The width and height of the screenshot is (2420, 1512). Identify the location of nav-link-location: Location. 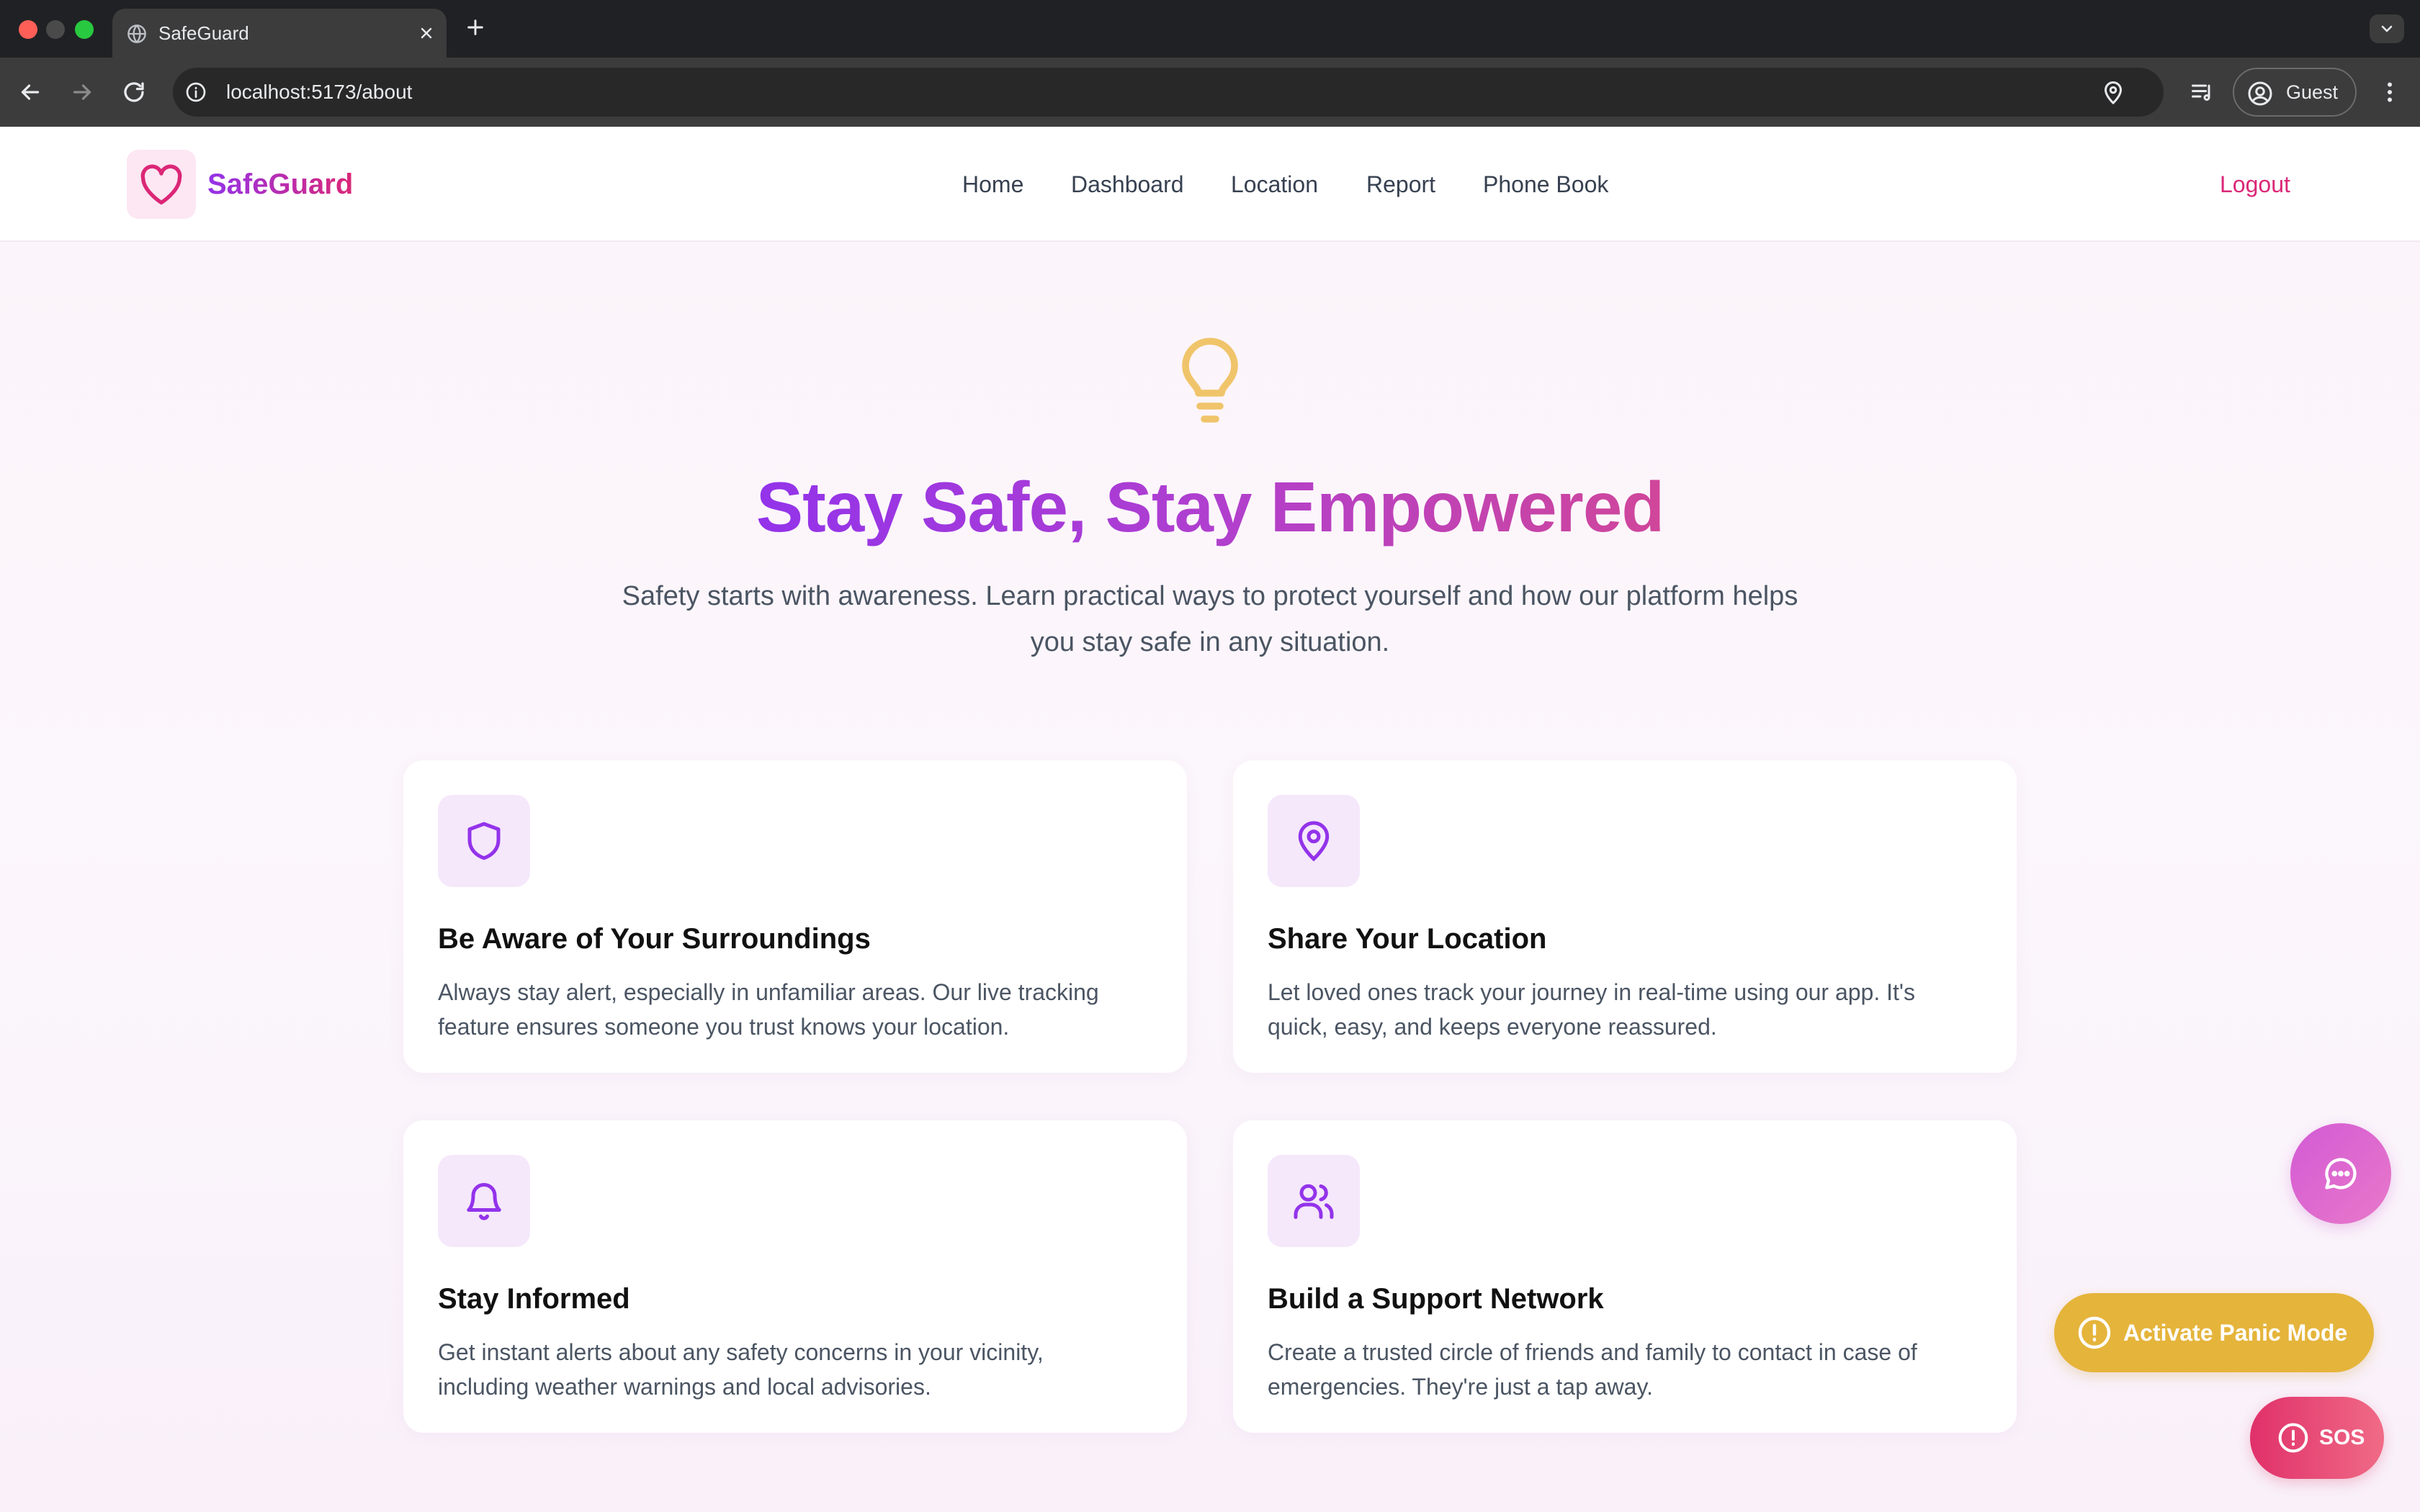
(1274, 184).